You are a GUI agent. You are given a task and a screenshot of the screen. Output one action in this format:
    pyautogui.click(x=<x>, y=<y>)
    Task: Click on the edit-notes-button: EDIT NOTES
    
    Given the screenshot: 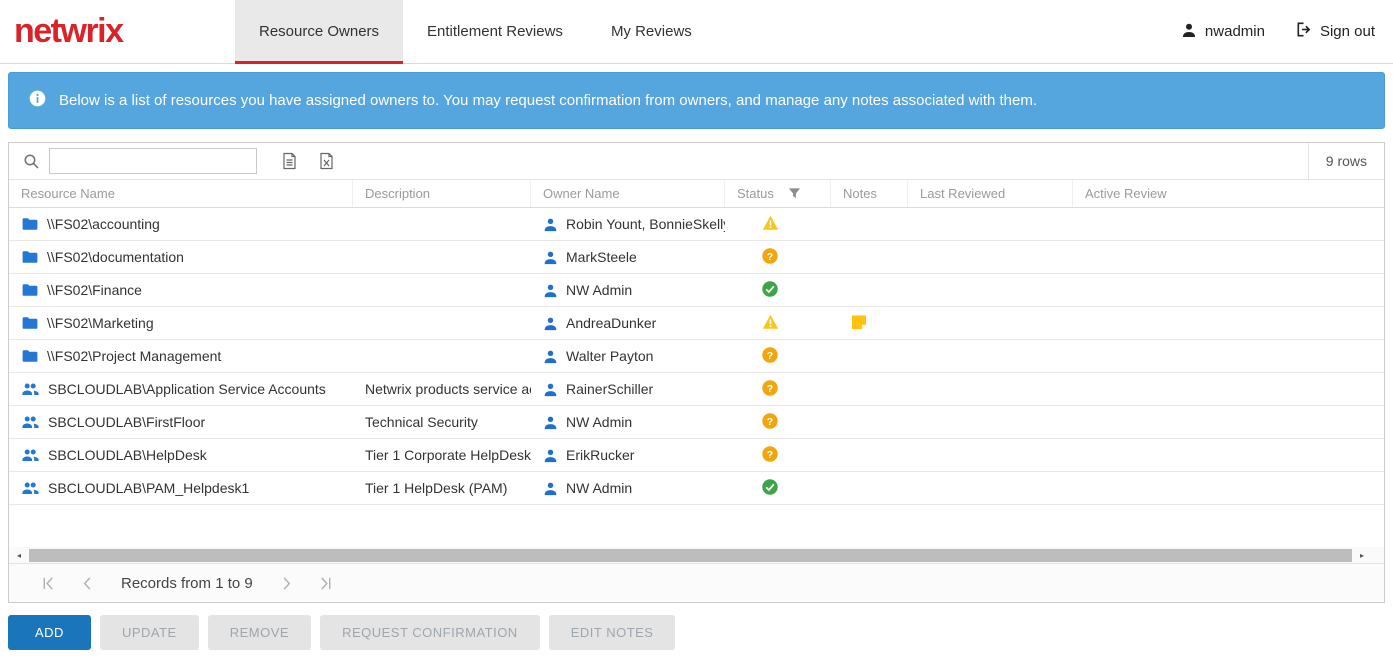 What is the action you would take?
    pyautogui.click(x=612, y=632)
    